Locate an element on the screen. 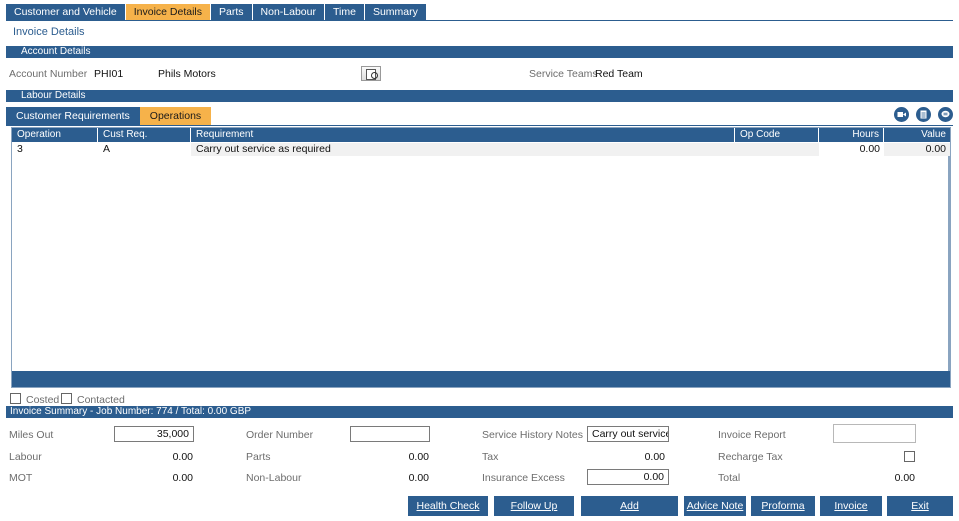 The width and height of the screenshot is (959, 521). grid-footer is located at coordinates (481, 379).